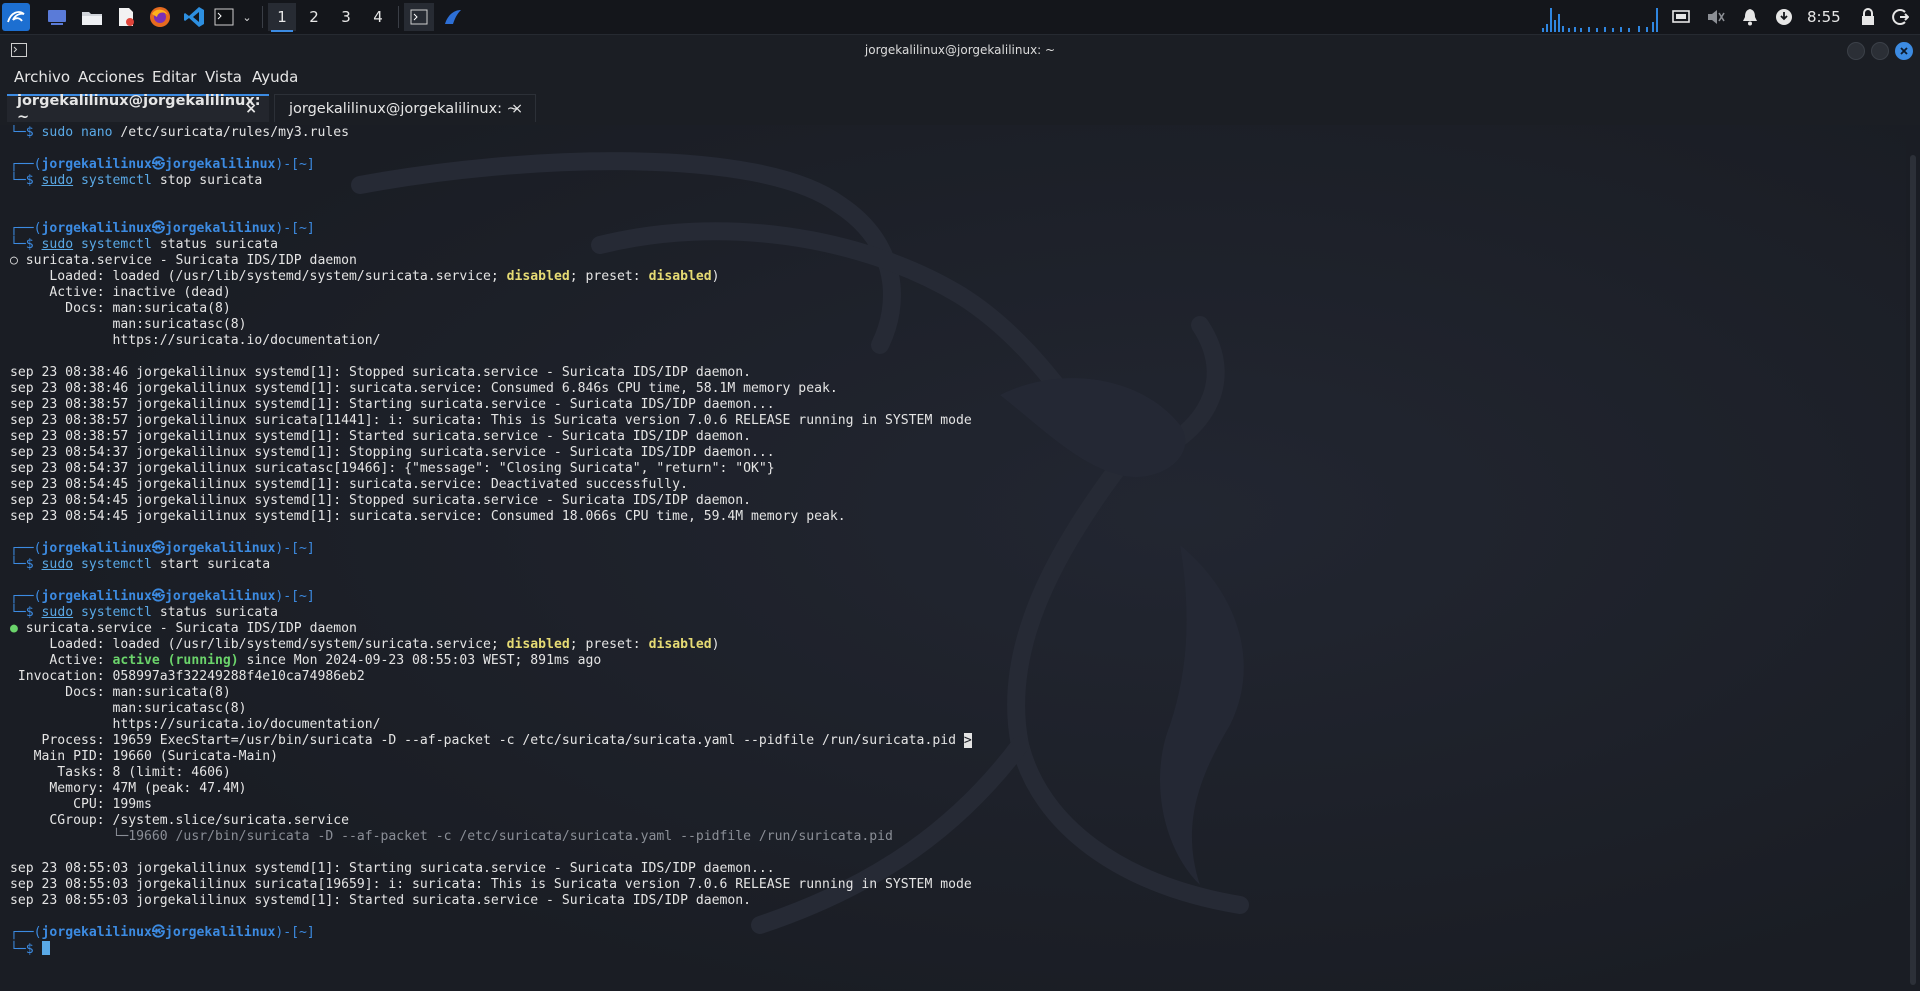 The width and height of the screenshot is (1920, 991). I want to click on window-title: jorgekalilinux@jorgekalilinux: ~, so click(960, 50).